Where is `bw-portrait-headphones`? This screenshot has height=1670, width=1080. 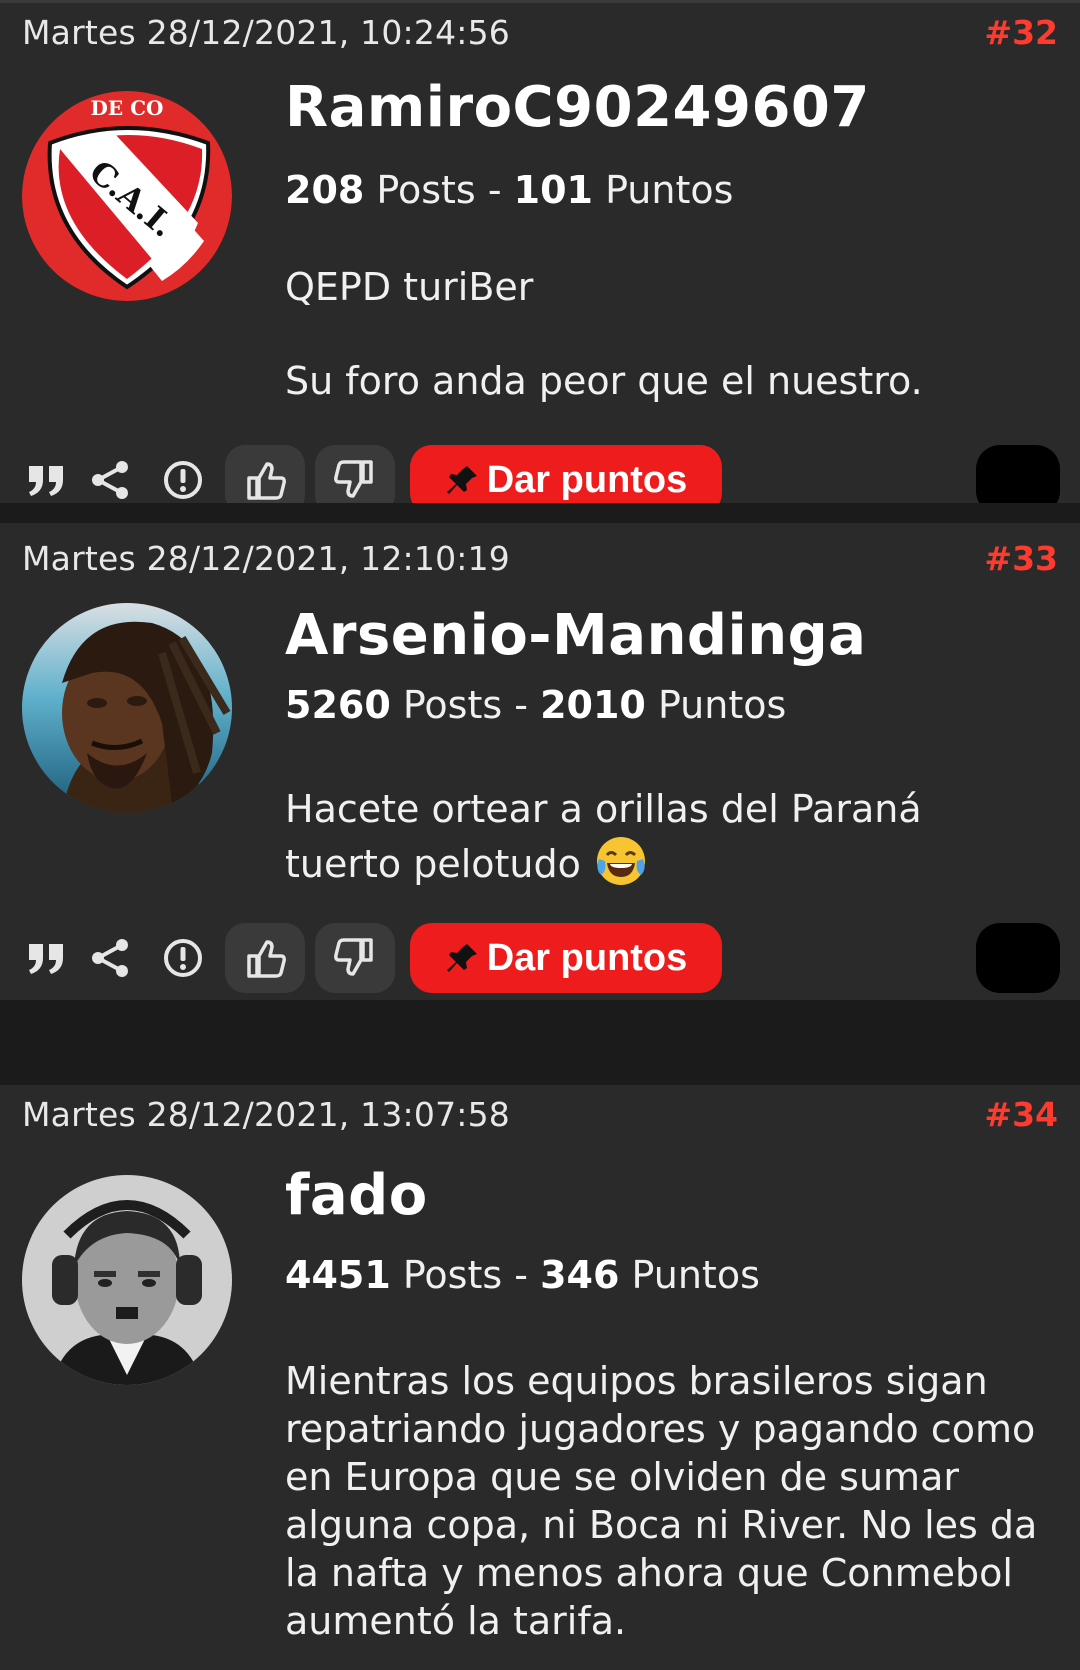
bw-portrait-headphones is located at coordinates (127, 1280).